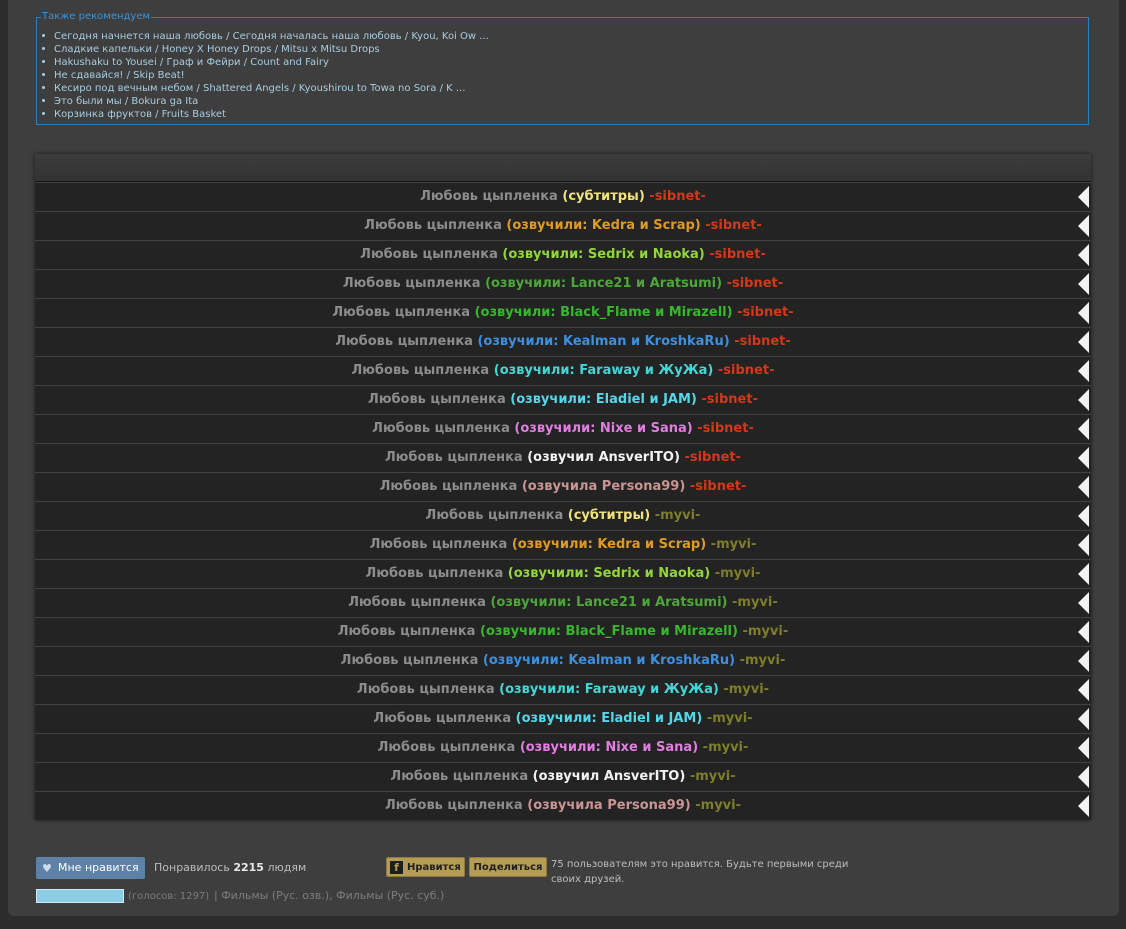 This screenshot has width=1126, height=929. What do you see at coordinates (126, 101) in the screenshot?
I see `recommendation-link: Это были мы / Bokura ga Ita` at bounding box center [126, 101].